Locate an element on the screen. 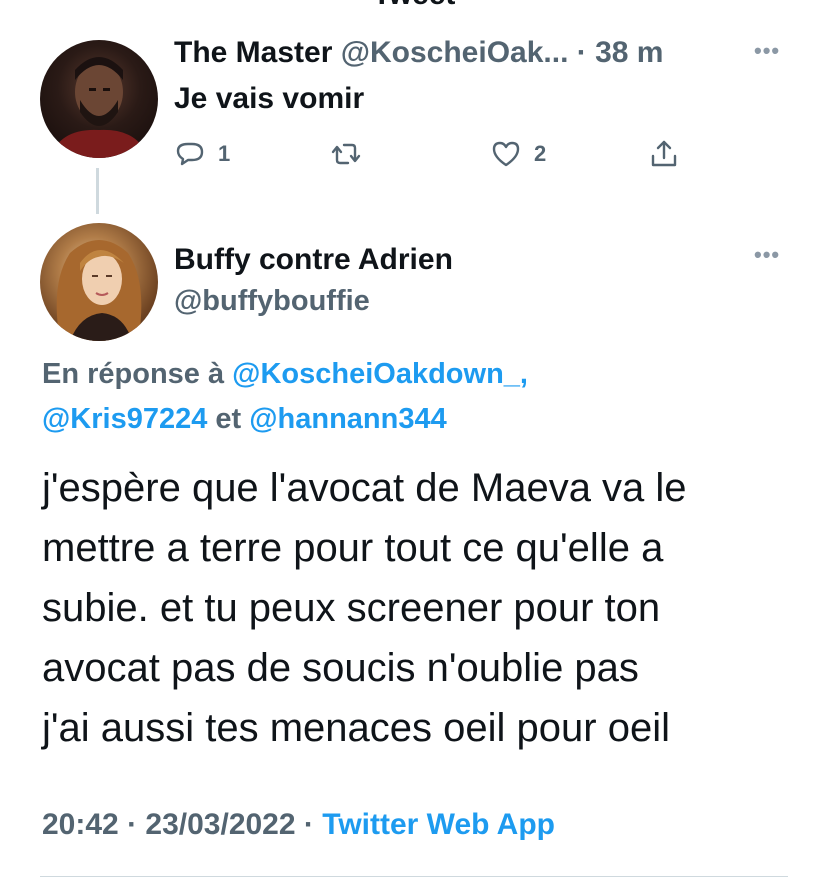 The width and height of the screenshot is (828, 884). tweet-text-line: mettre a terre pour tout ce qu'elle a is located at coordinates (353, 548).